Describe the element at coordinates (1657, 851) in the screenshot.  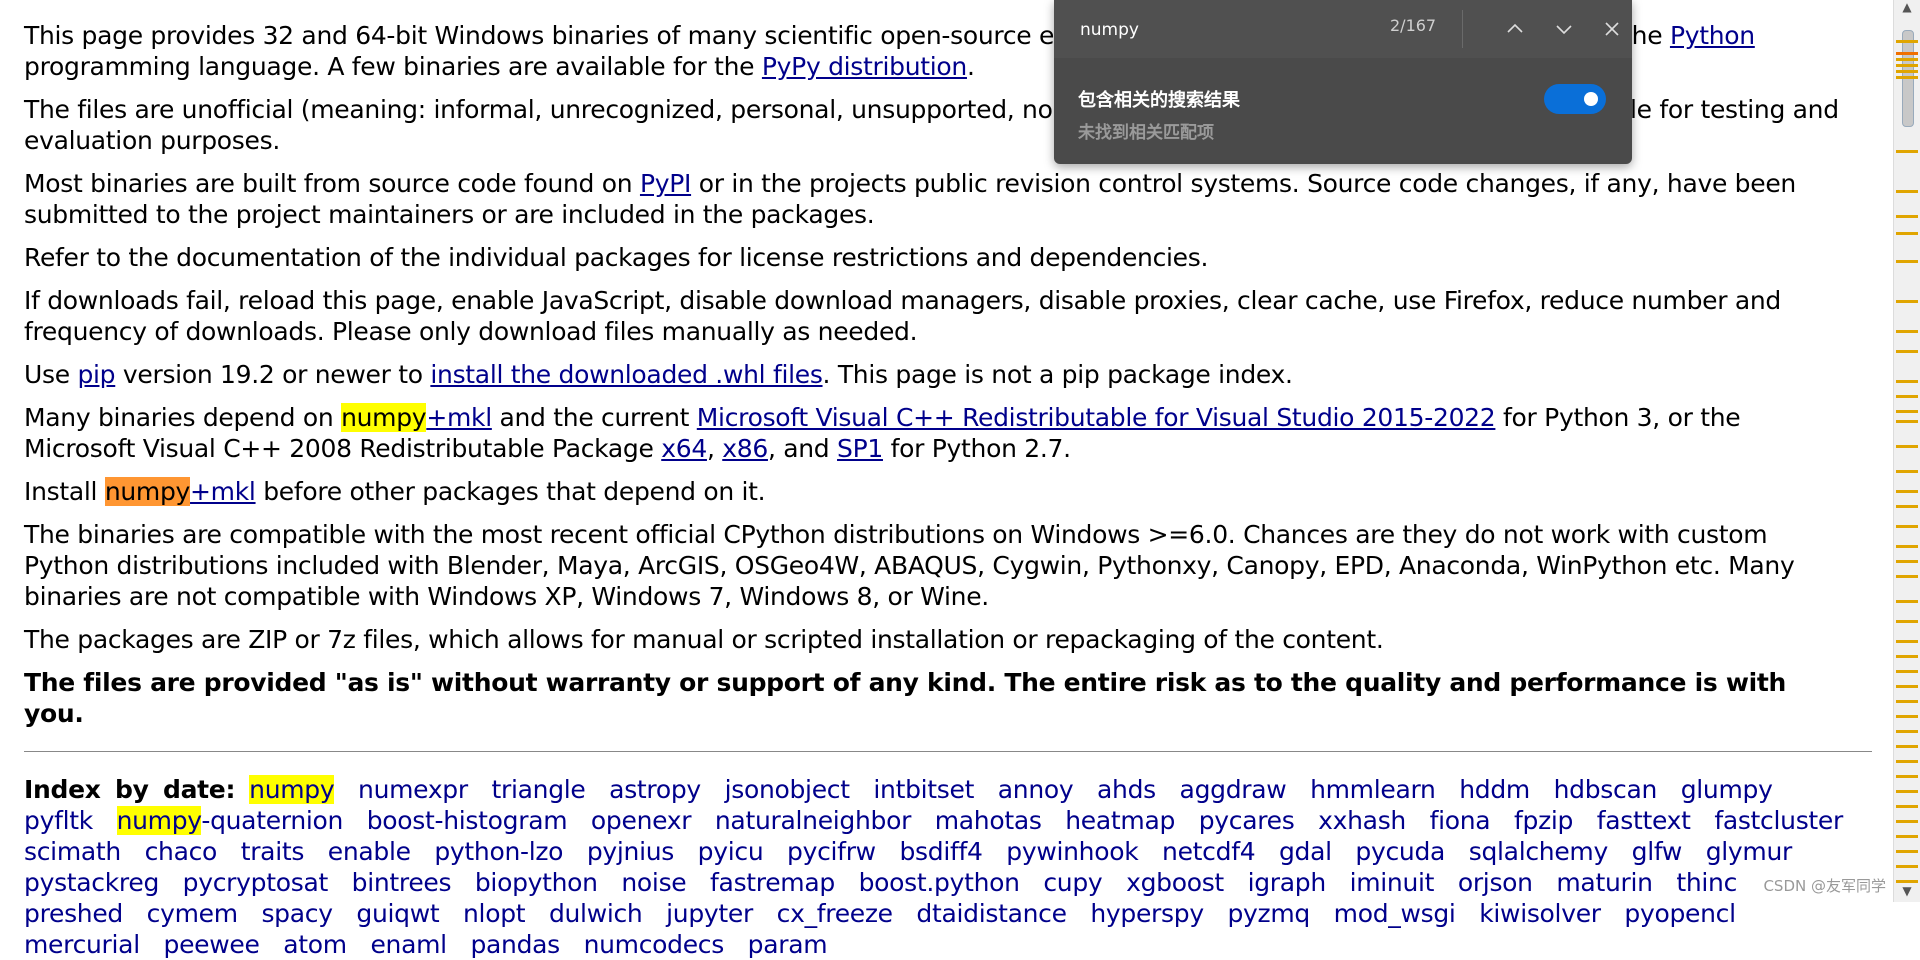
I see `index-link-glfw: glfw` at that location.